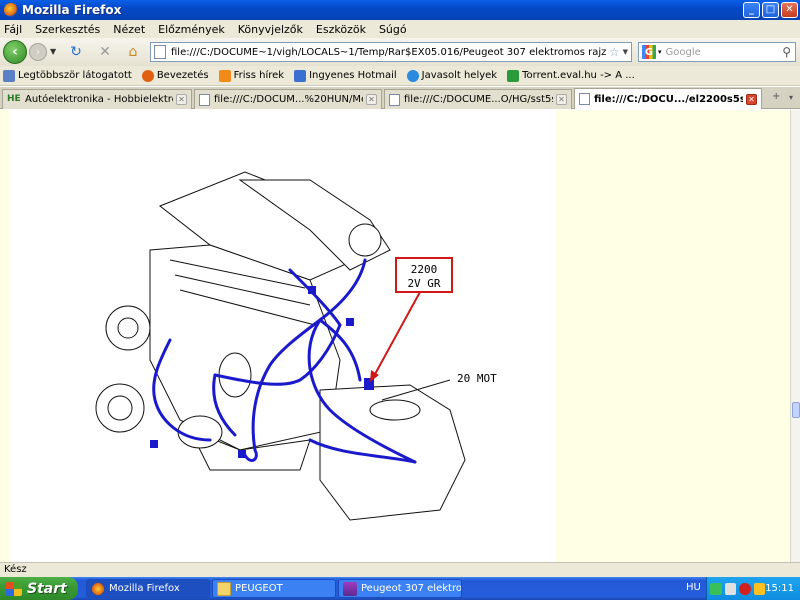 This screenshot has height=600, width=800. Describe the element at coordinates (393, 29) in the screenshot. I see `menu-help: Súgó` at that location.